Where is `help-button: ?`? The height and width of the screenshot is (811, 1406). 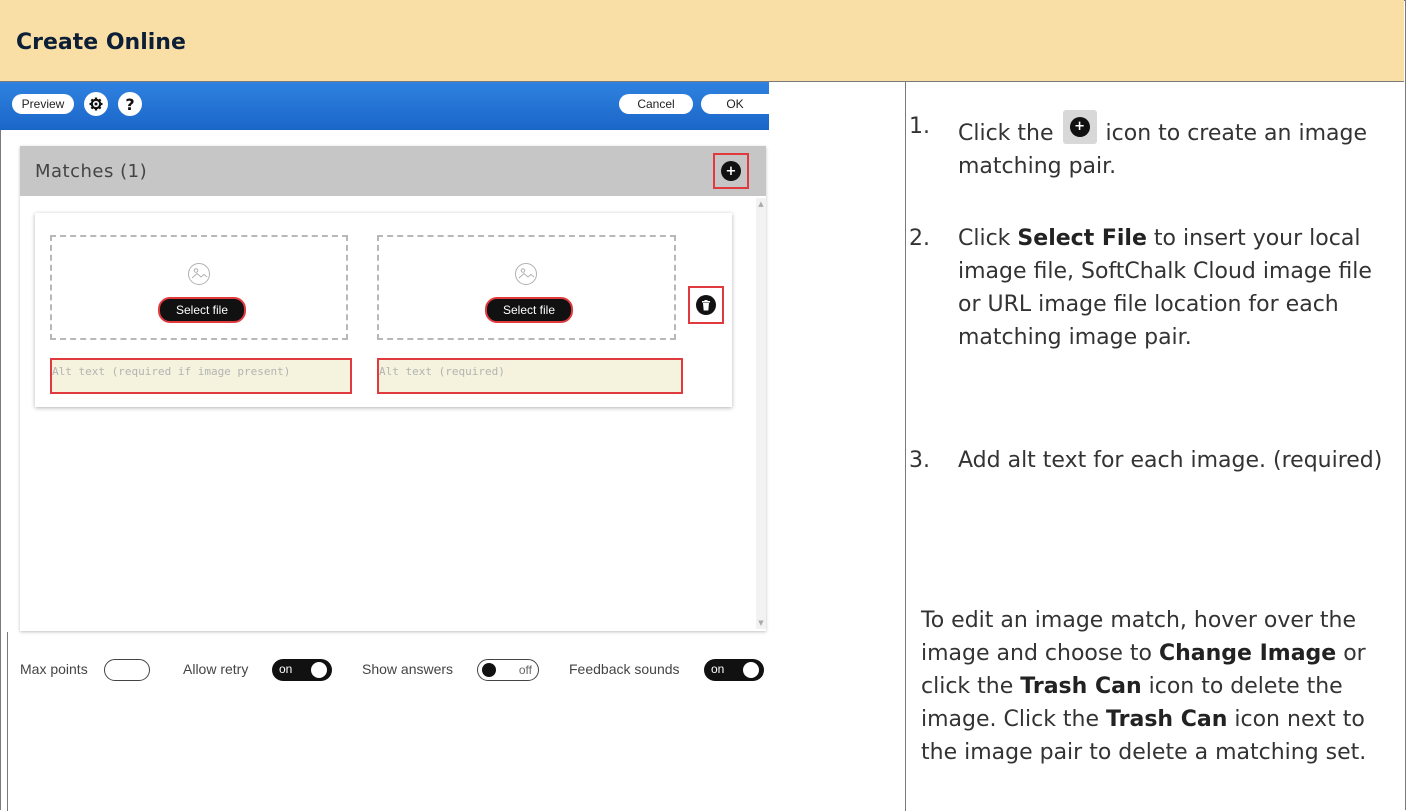 help-button: ? is located at coordinates (130, 104).